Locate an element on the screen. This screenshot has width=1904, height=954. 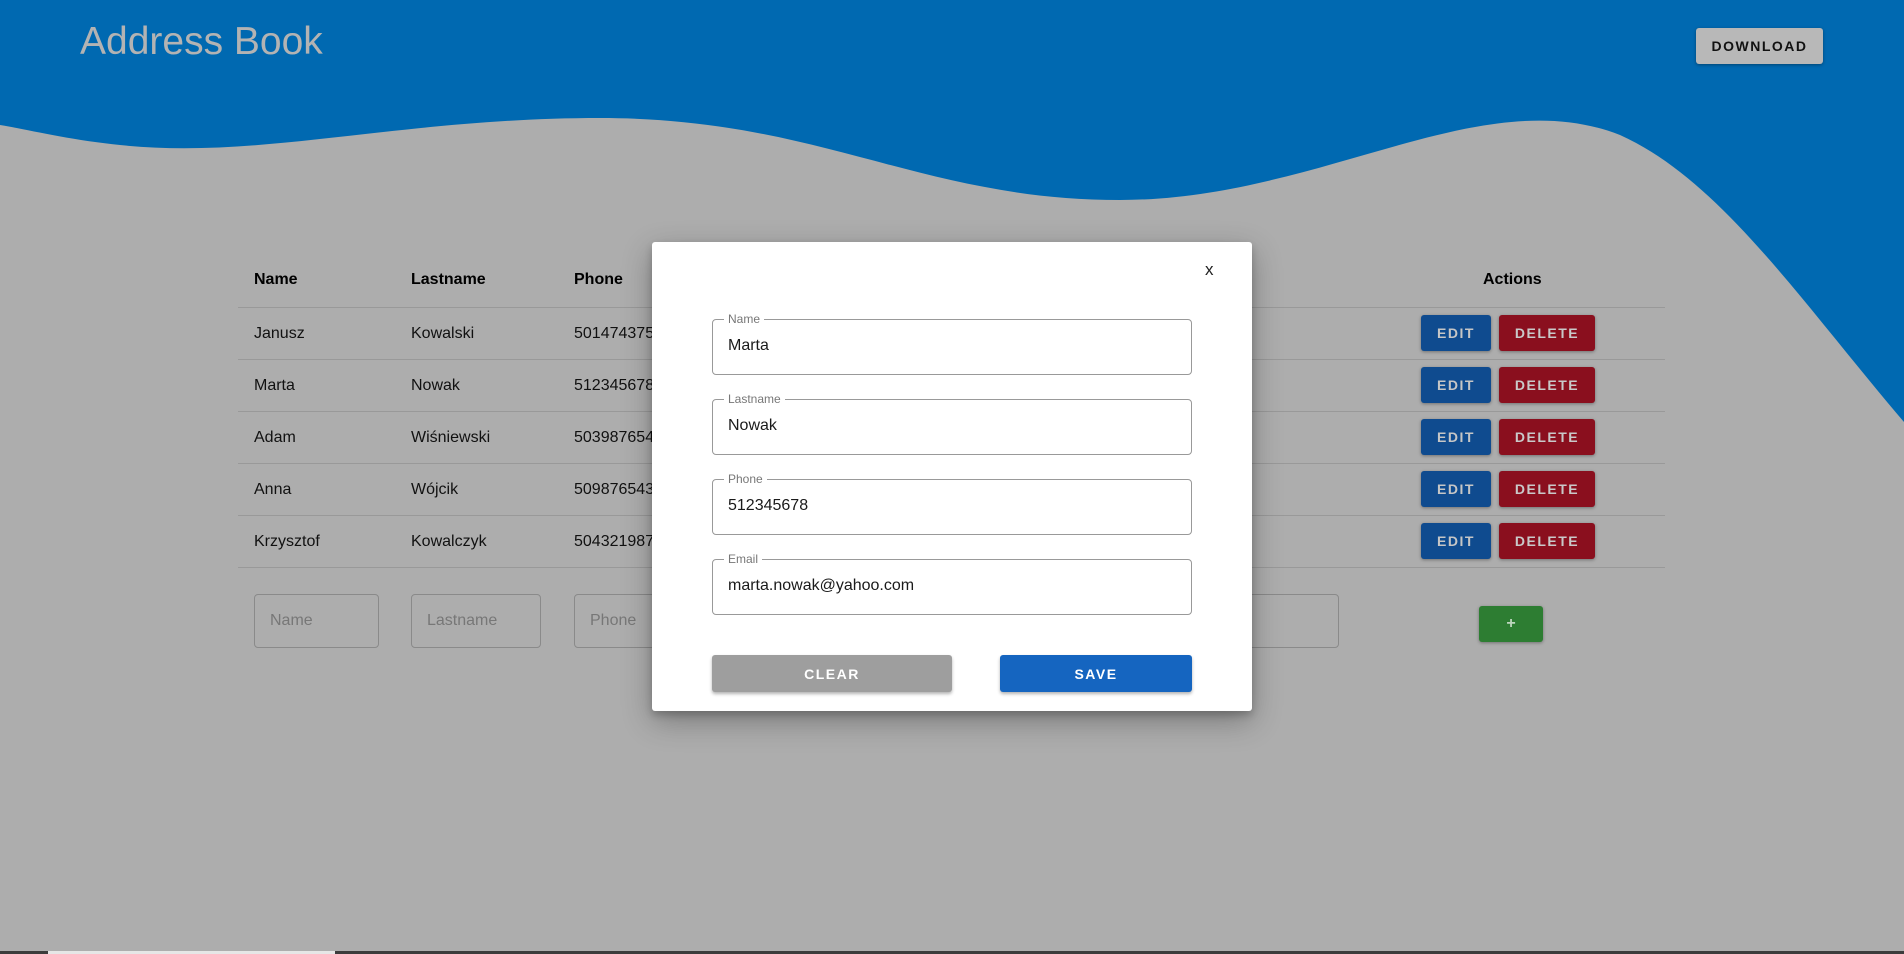
cell-name: Adam is located at coordinates (275, 437).